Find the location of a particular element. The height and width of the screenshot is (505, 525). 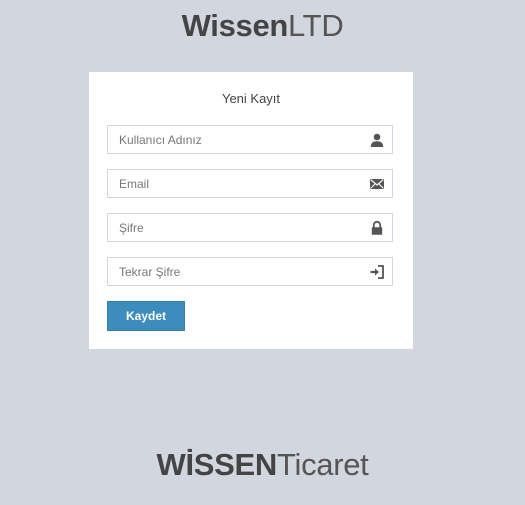

password-confirm-field is located at coordinates (250, 271).